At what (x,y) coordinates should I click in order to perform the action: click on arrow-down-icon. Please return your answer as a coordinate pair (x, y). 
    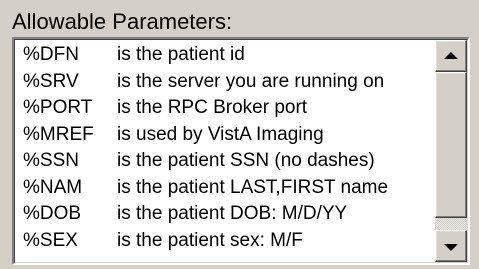
    Looking at the image, I should click on (451, 247).